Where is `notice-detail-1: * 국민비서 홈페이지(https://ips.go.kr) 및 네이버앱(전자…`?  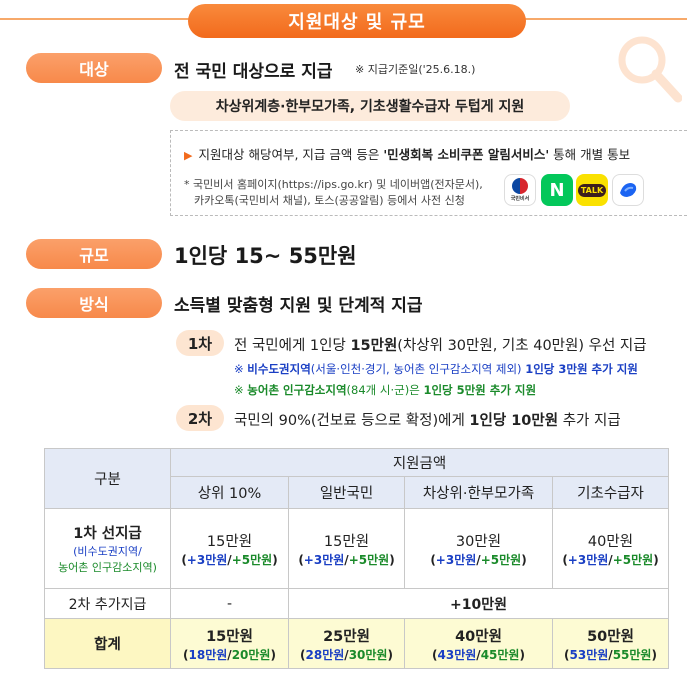
notice-detail-1: * 국민비서 홈페이지(https://ips.go.kr) 및 네이버앱(전자… is located at coordinates (333, 184).